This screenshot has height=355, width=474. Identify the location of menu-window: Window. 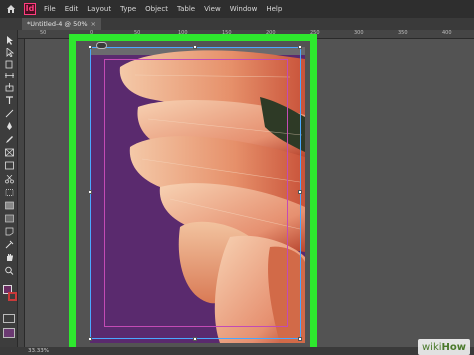
(244, 9).